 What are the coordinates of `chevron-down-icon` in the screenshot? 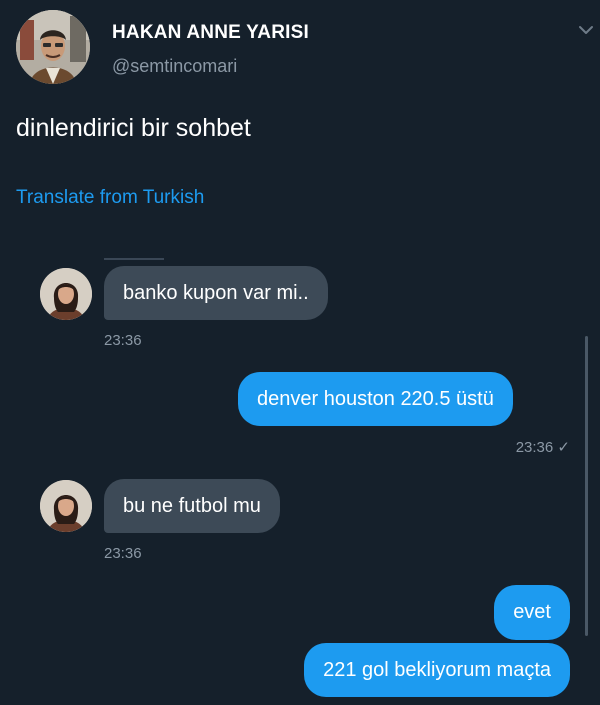 It's located at (586, 30).